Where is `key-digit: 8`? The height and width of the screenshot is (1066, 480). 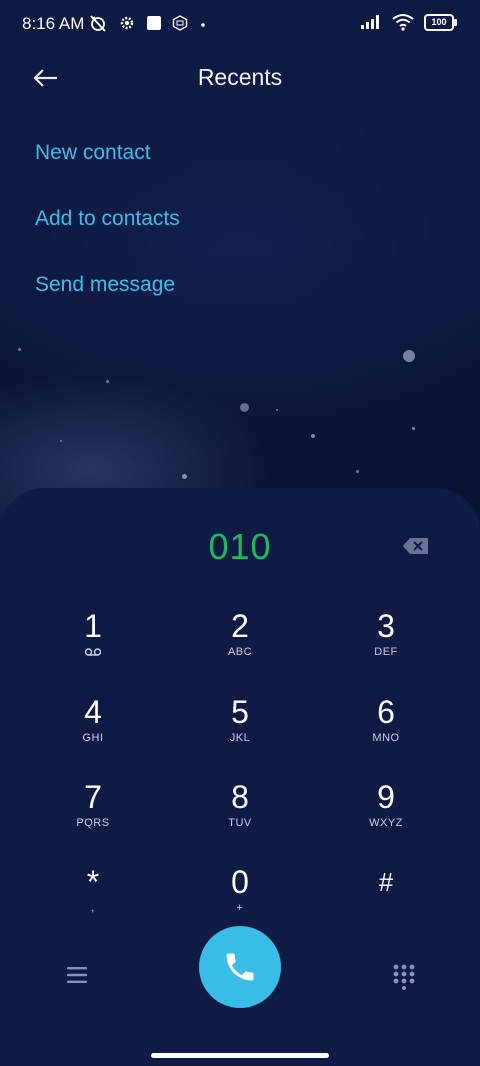
key-digit: 8 is located at coordinates (240, 797).